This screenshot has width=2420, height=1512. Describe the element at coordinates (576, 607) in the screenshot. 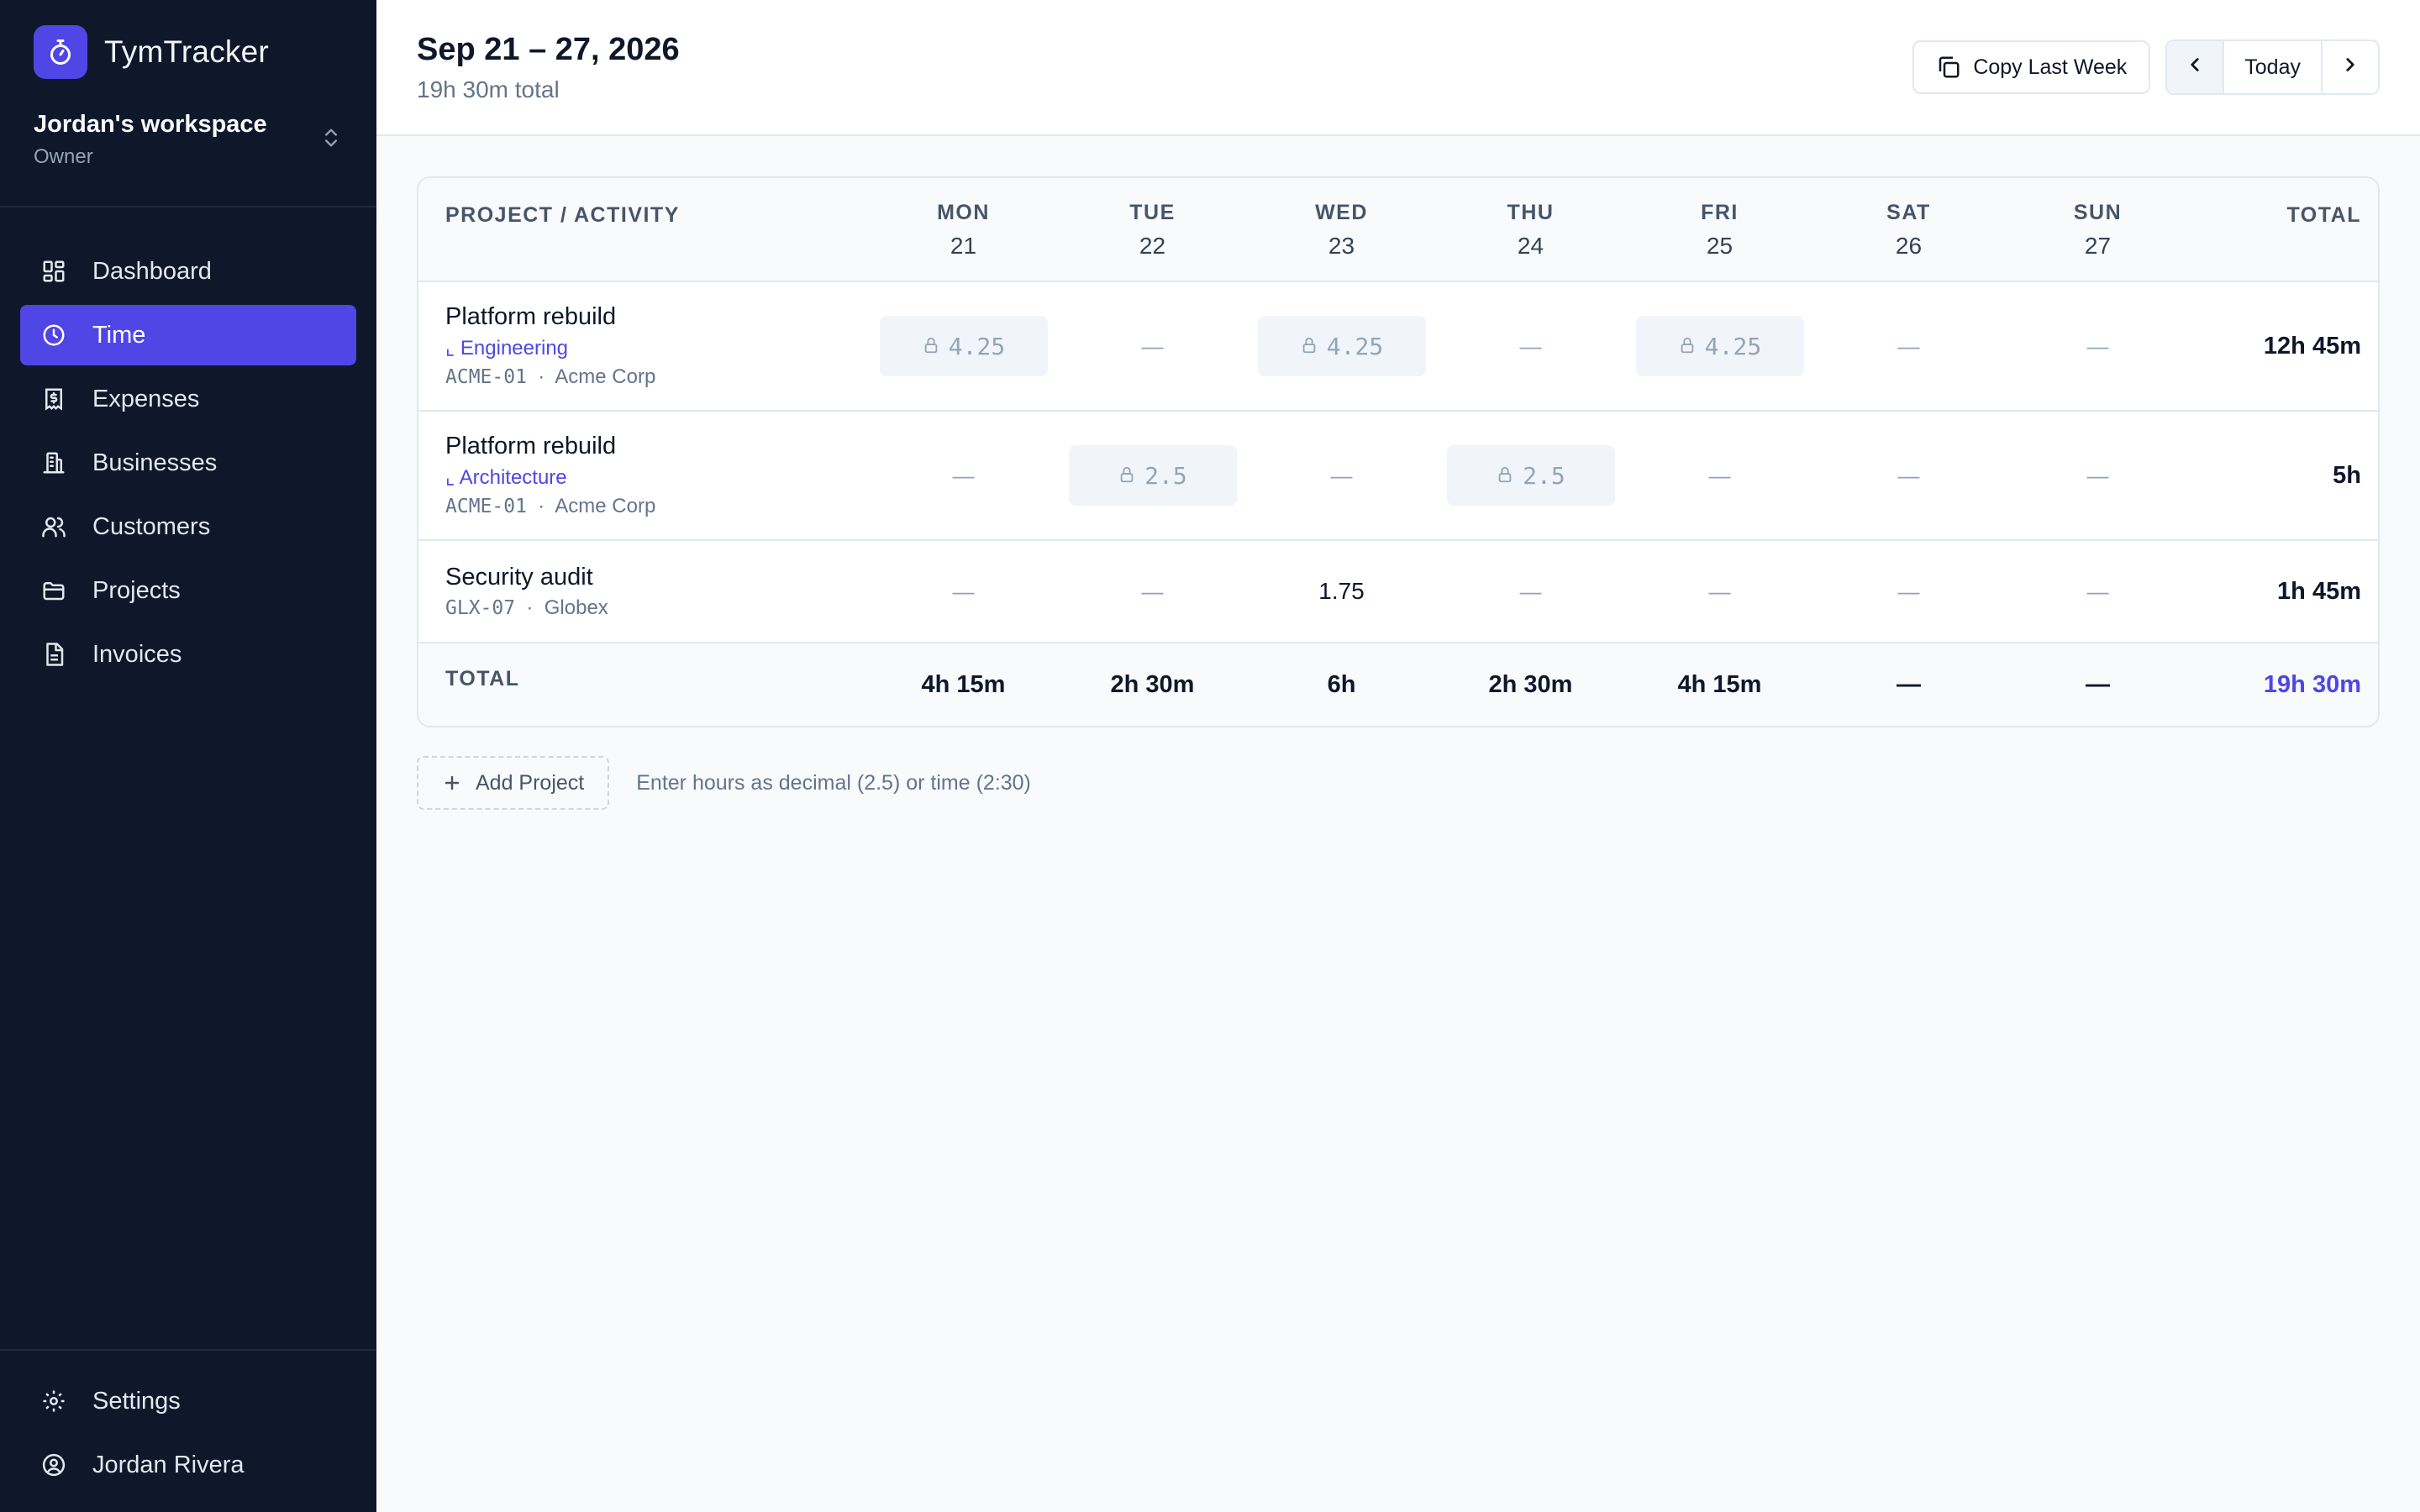

I see `client-name: Globex` at that location.